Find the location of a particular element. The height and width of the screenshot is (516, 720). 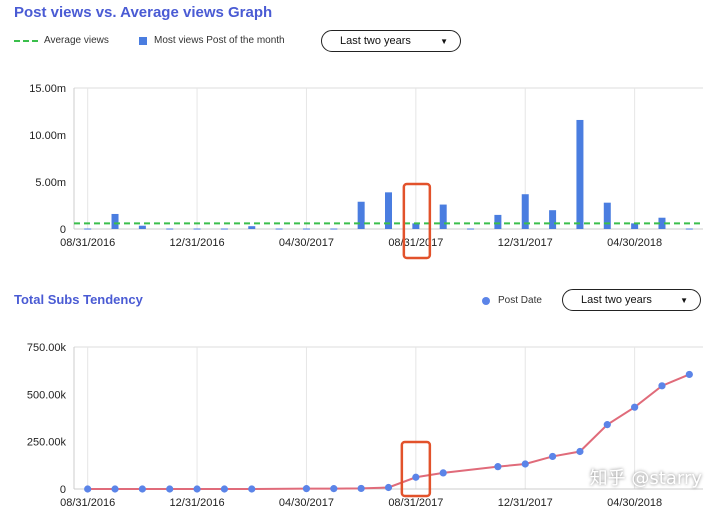

chart-title-total-subs: Total Subs Tendency is located at coordinates (78, 299).